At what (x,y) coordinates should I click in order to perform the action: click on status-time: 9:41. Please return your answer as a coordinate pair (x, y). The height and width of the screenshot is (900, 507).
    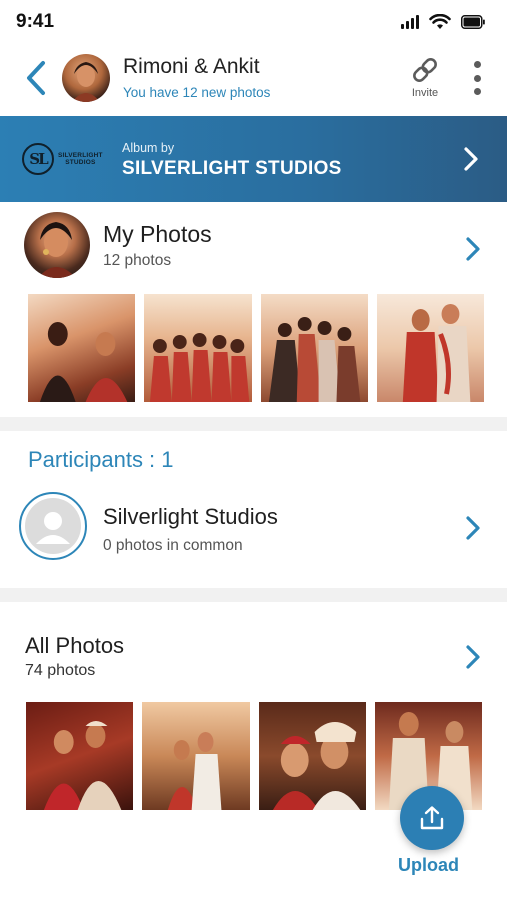
    Looking at the image, I should click on (35, 21).